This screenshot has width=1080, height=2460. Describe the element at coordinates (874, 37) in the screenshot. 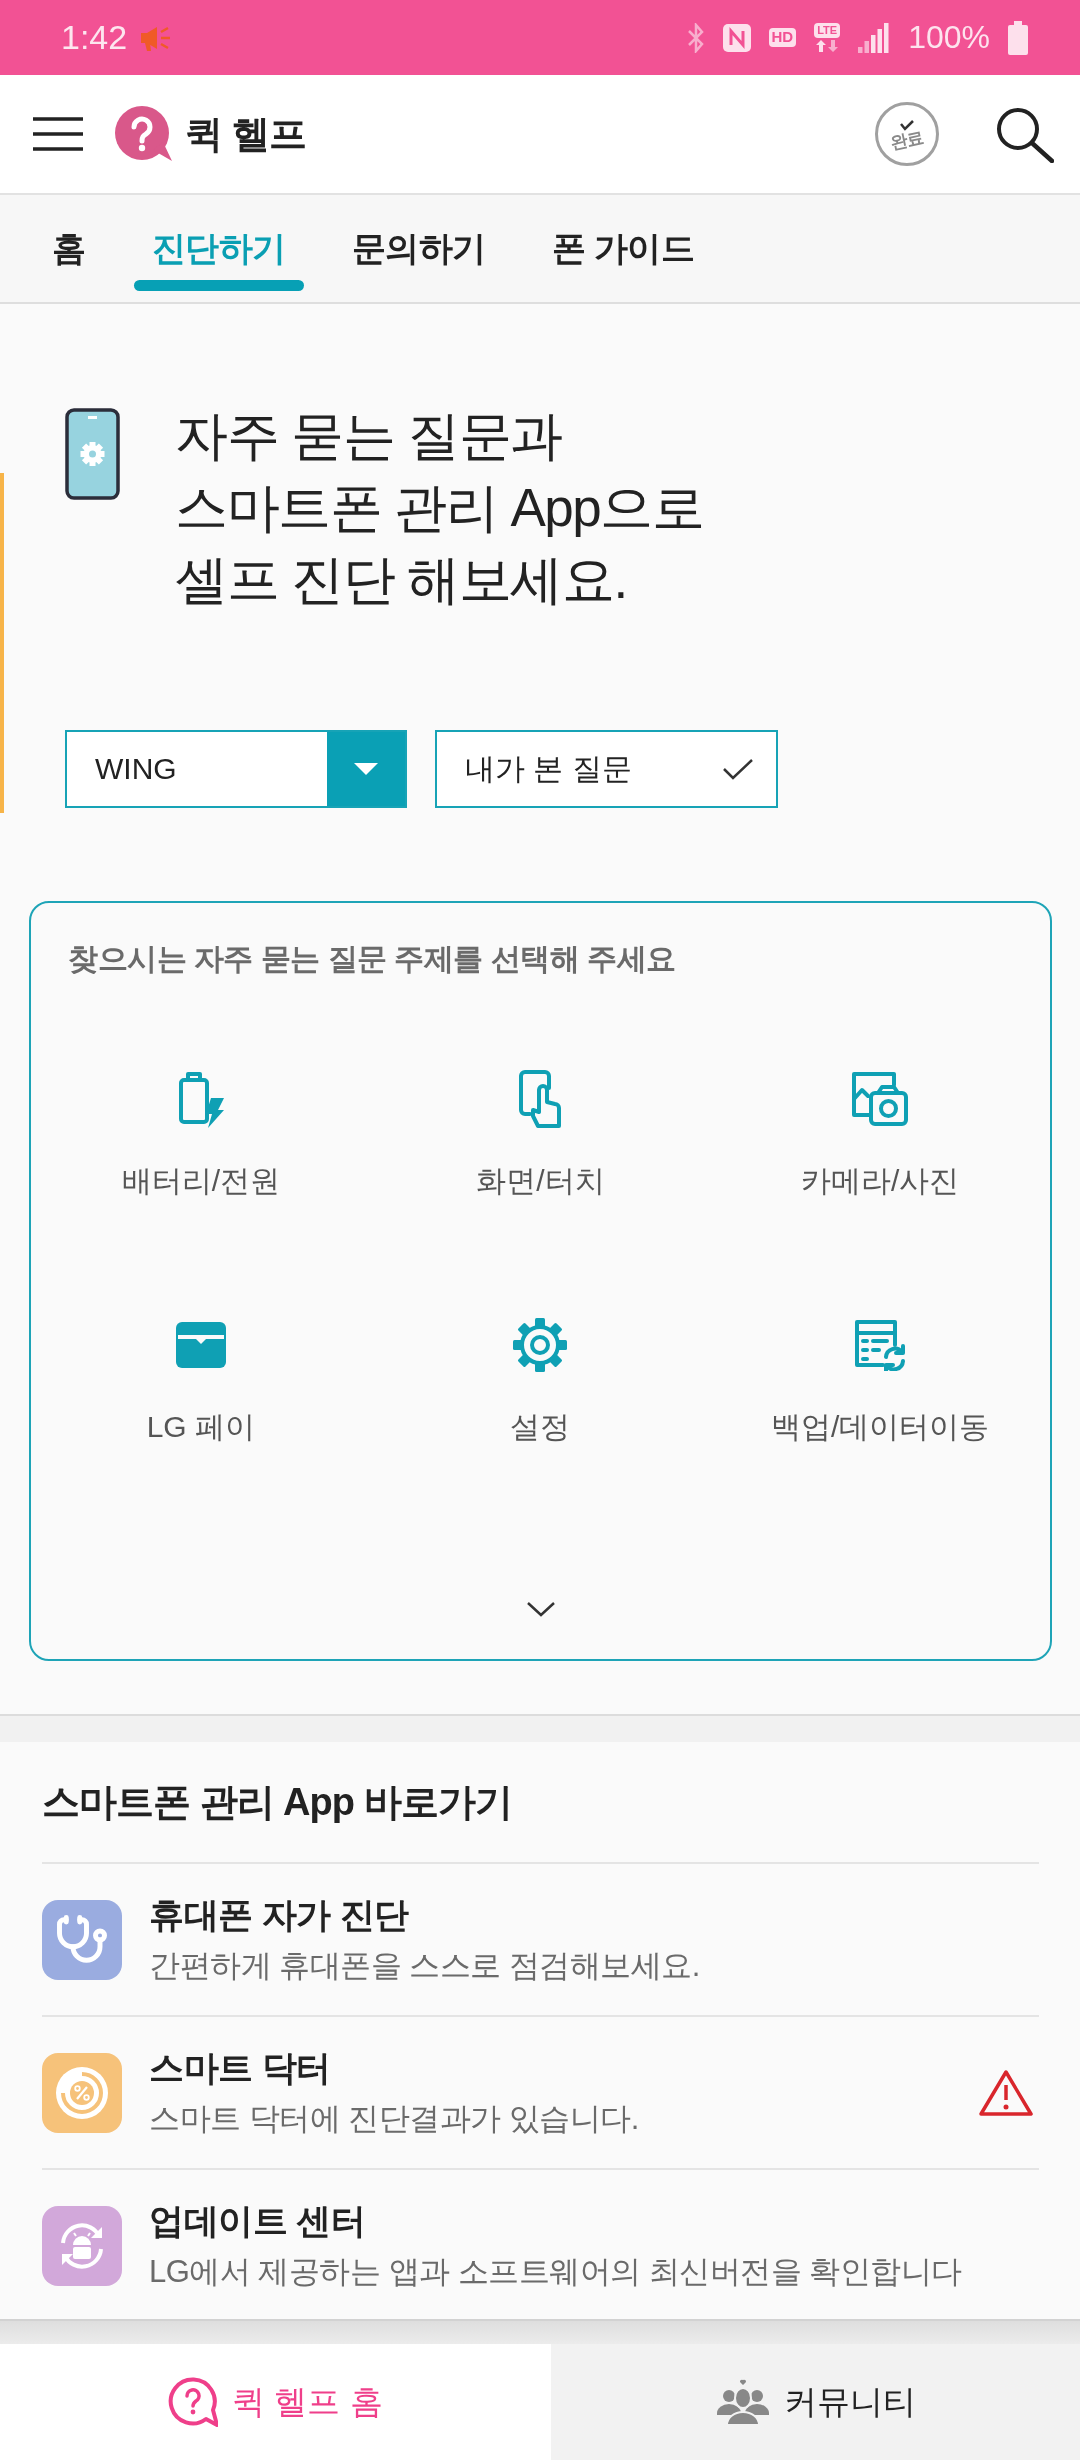

I see `signal-icon` at that location.